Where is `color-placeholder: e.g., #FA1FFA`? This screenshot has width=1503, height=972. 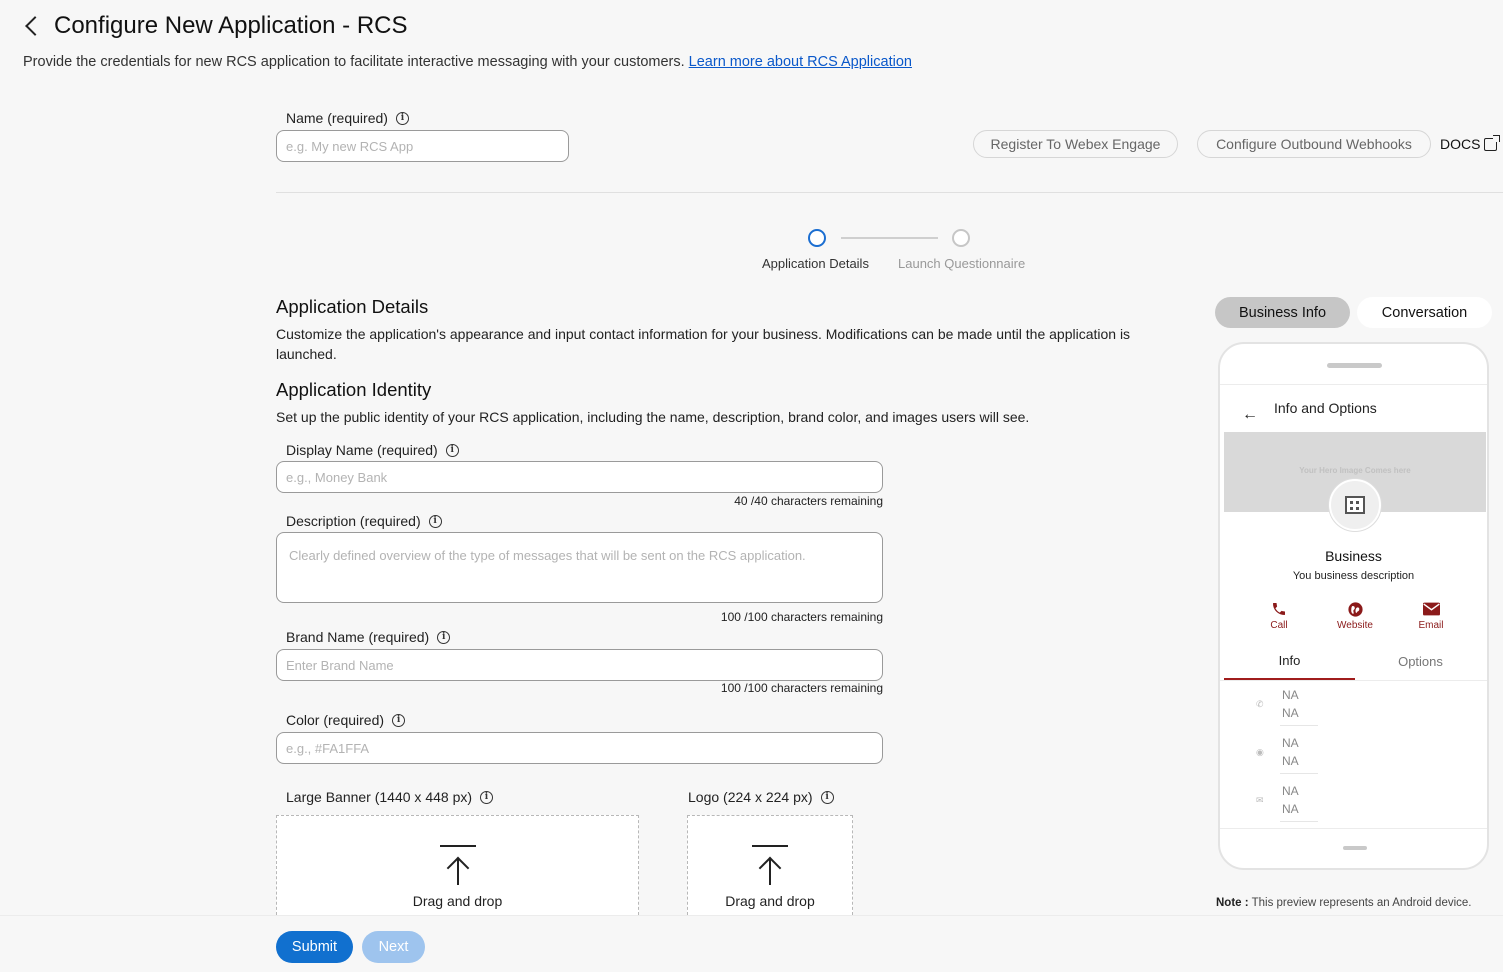
color-placeholder: e.g., #FA1FFA is located at coordinates (328, 748).